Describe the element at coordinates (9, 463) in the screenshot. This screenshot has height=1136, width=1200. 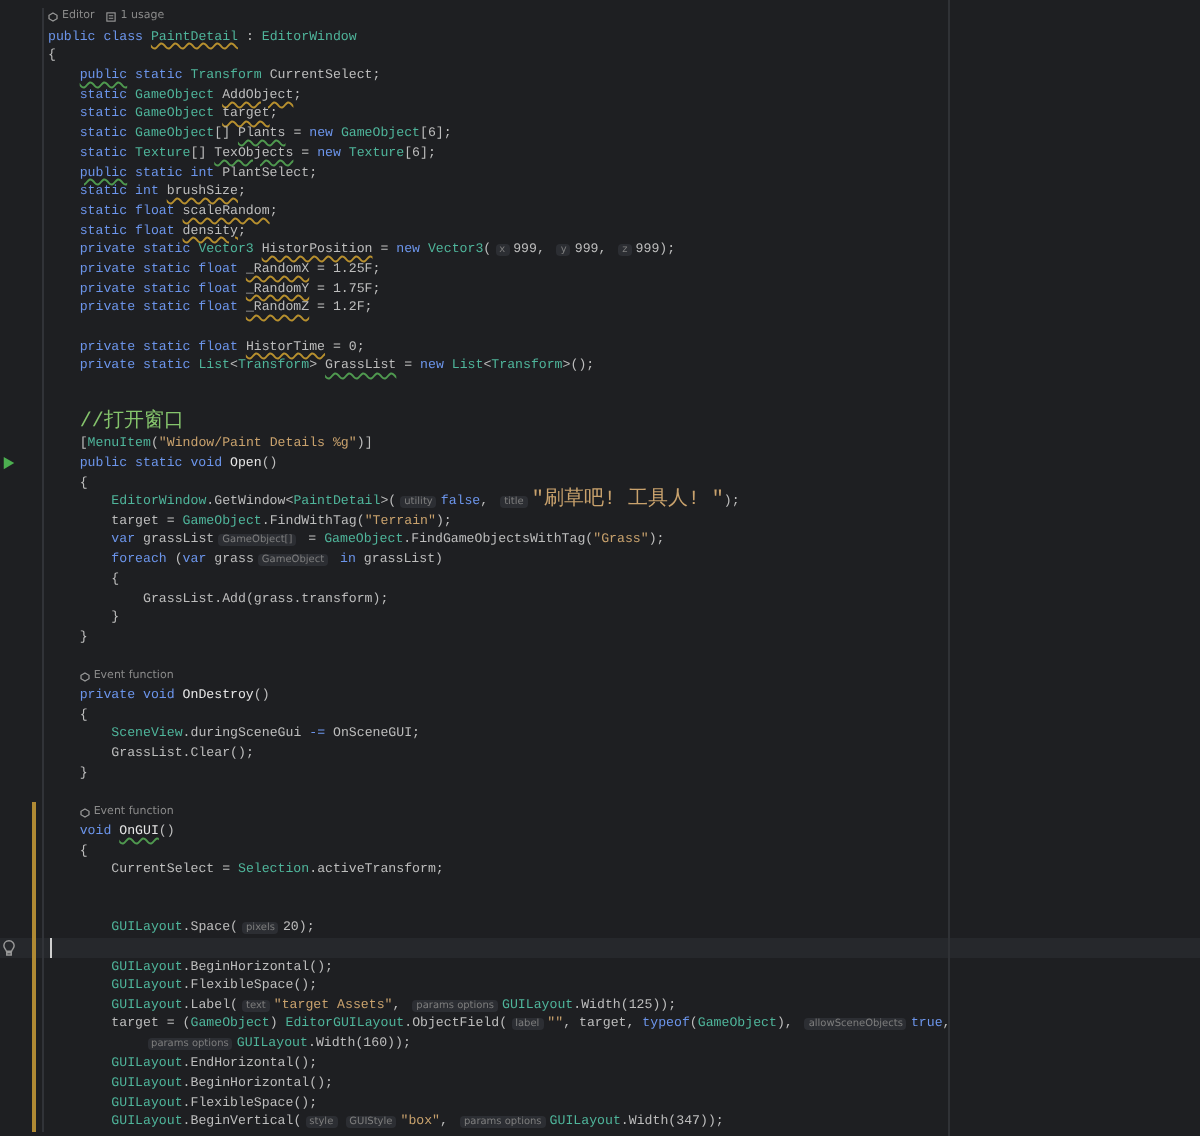
I see `run-icon` at that location.